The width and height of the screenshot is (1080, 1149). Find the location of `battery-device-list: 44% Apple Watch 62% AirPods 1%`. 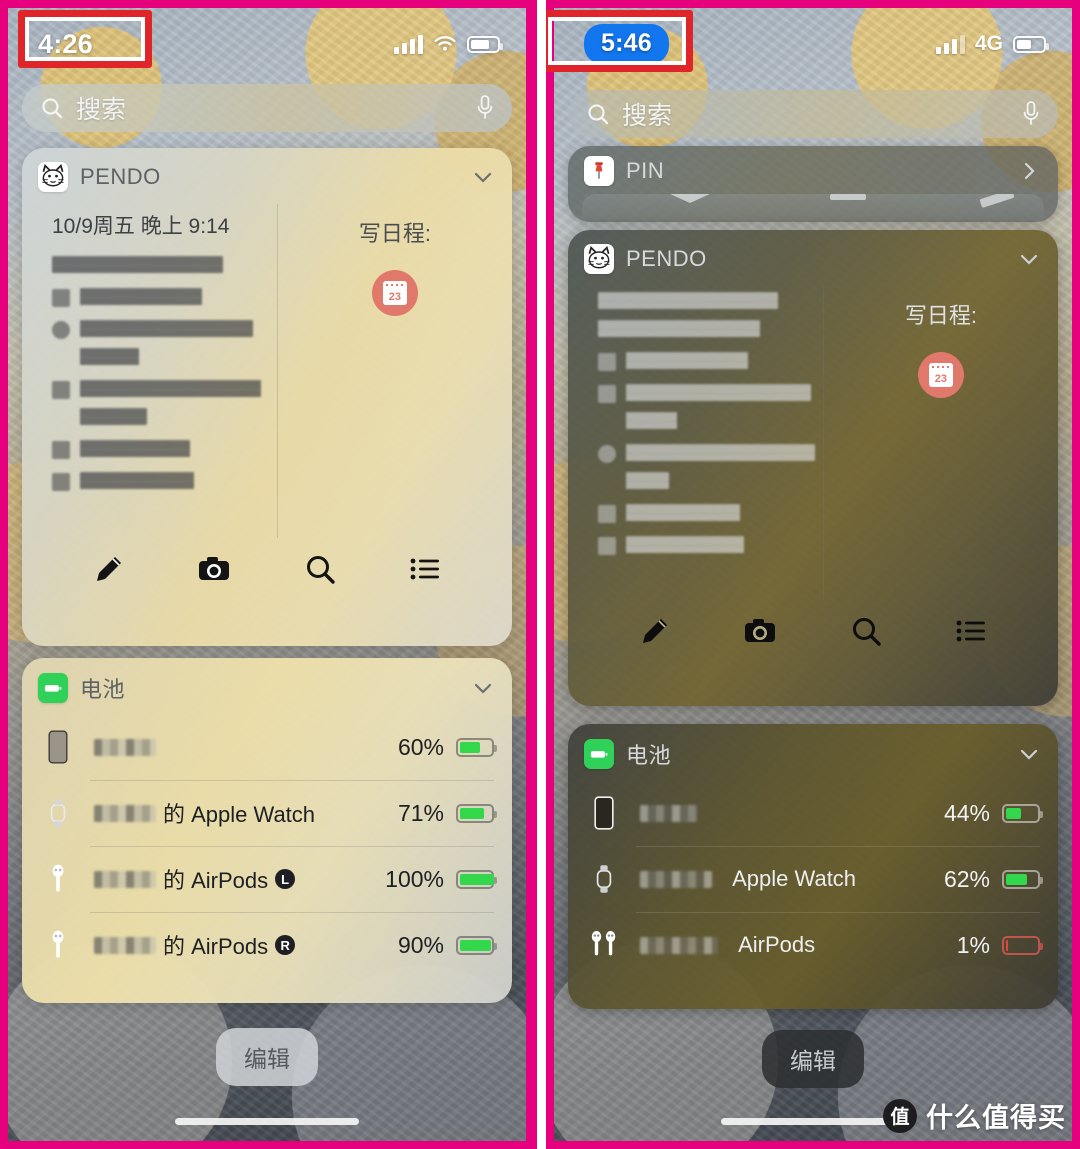

battery-device-list: 44% Apple Watch 62% AirPods 1% is located at coordinates (813, 884).